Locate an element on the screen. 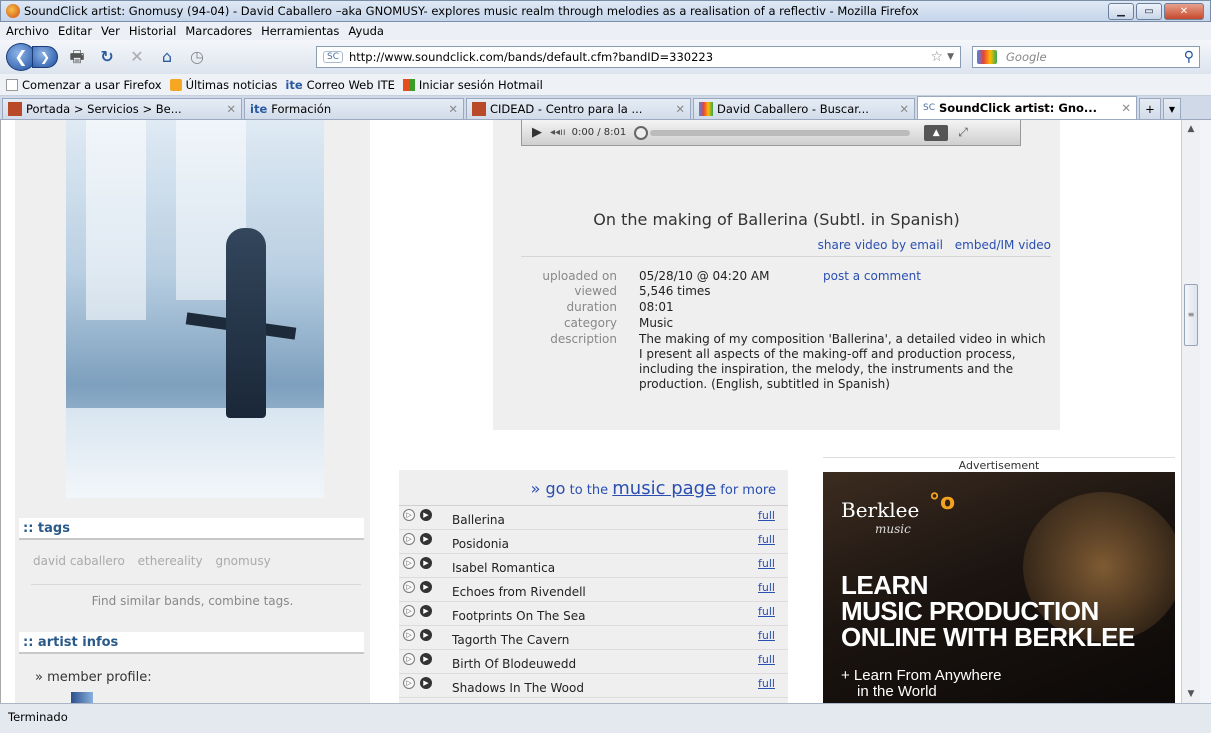 The image size is (1211, 733). menu-archivo: Archivo is located at coordinates (27, 31).